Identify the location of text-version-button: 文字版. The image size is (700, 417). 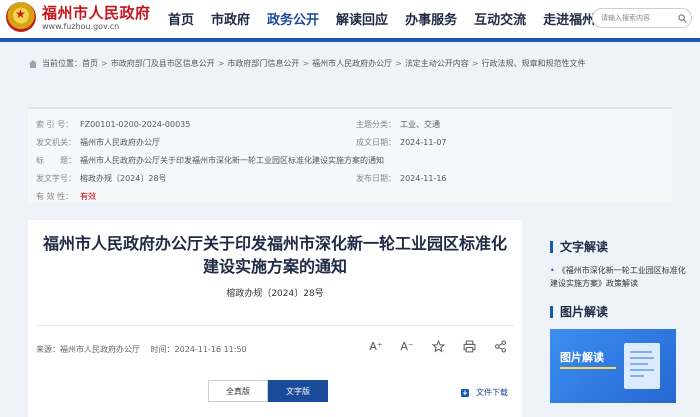
(298, 391).